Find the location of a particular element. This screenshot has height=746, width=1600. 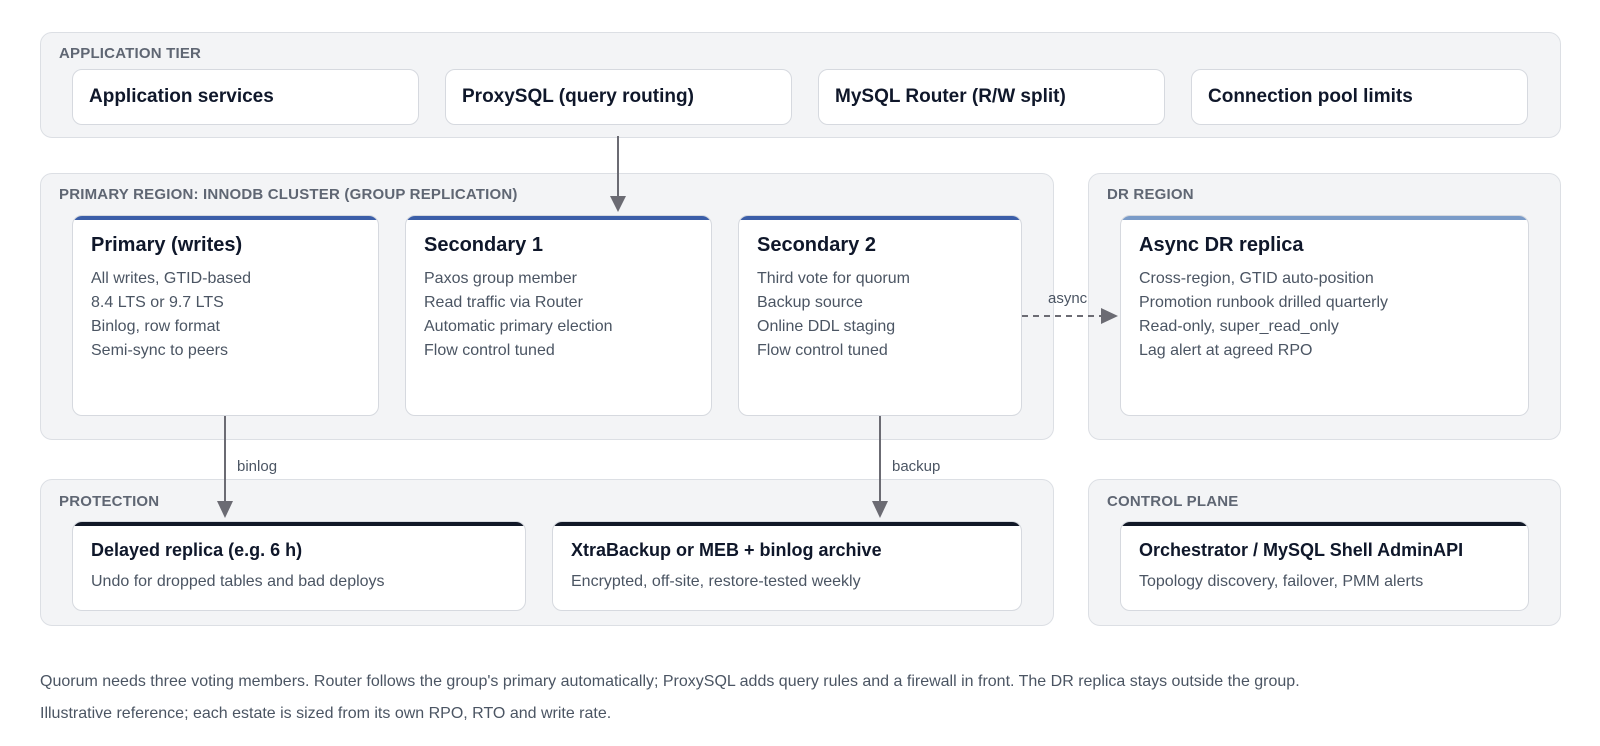

secondary-2-line: Flow control tuned is located at coordinates (822, 350).